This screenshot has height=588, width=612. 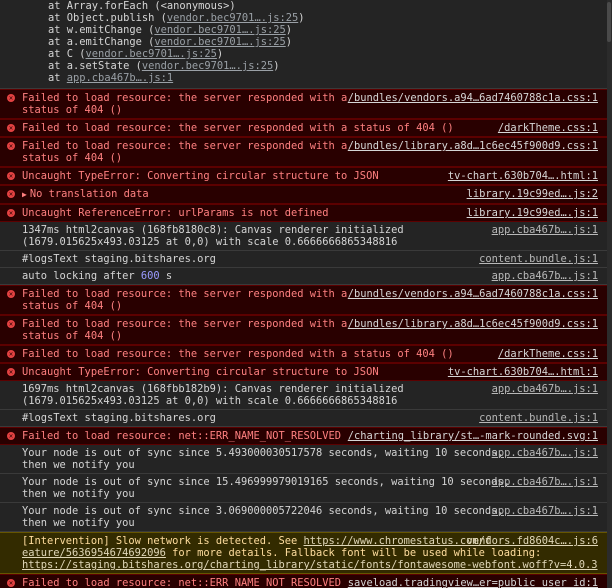 What do you see at coordinates (473, 436) in the screenshot?
I see `source-link: /charting_library/st…-mark-rounded.svg:1` at bounding box center [473, 436].